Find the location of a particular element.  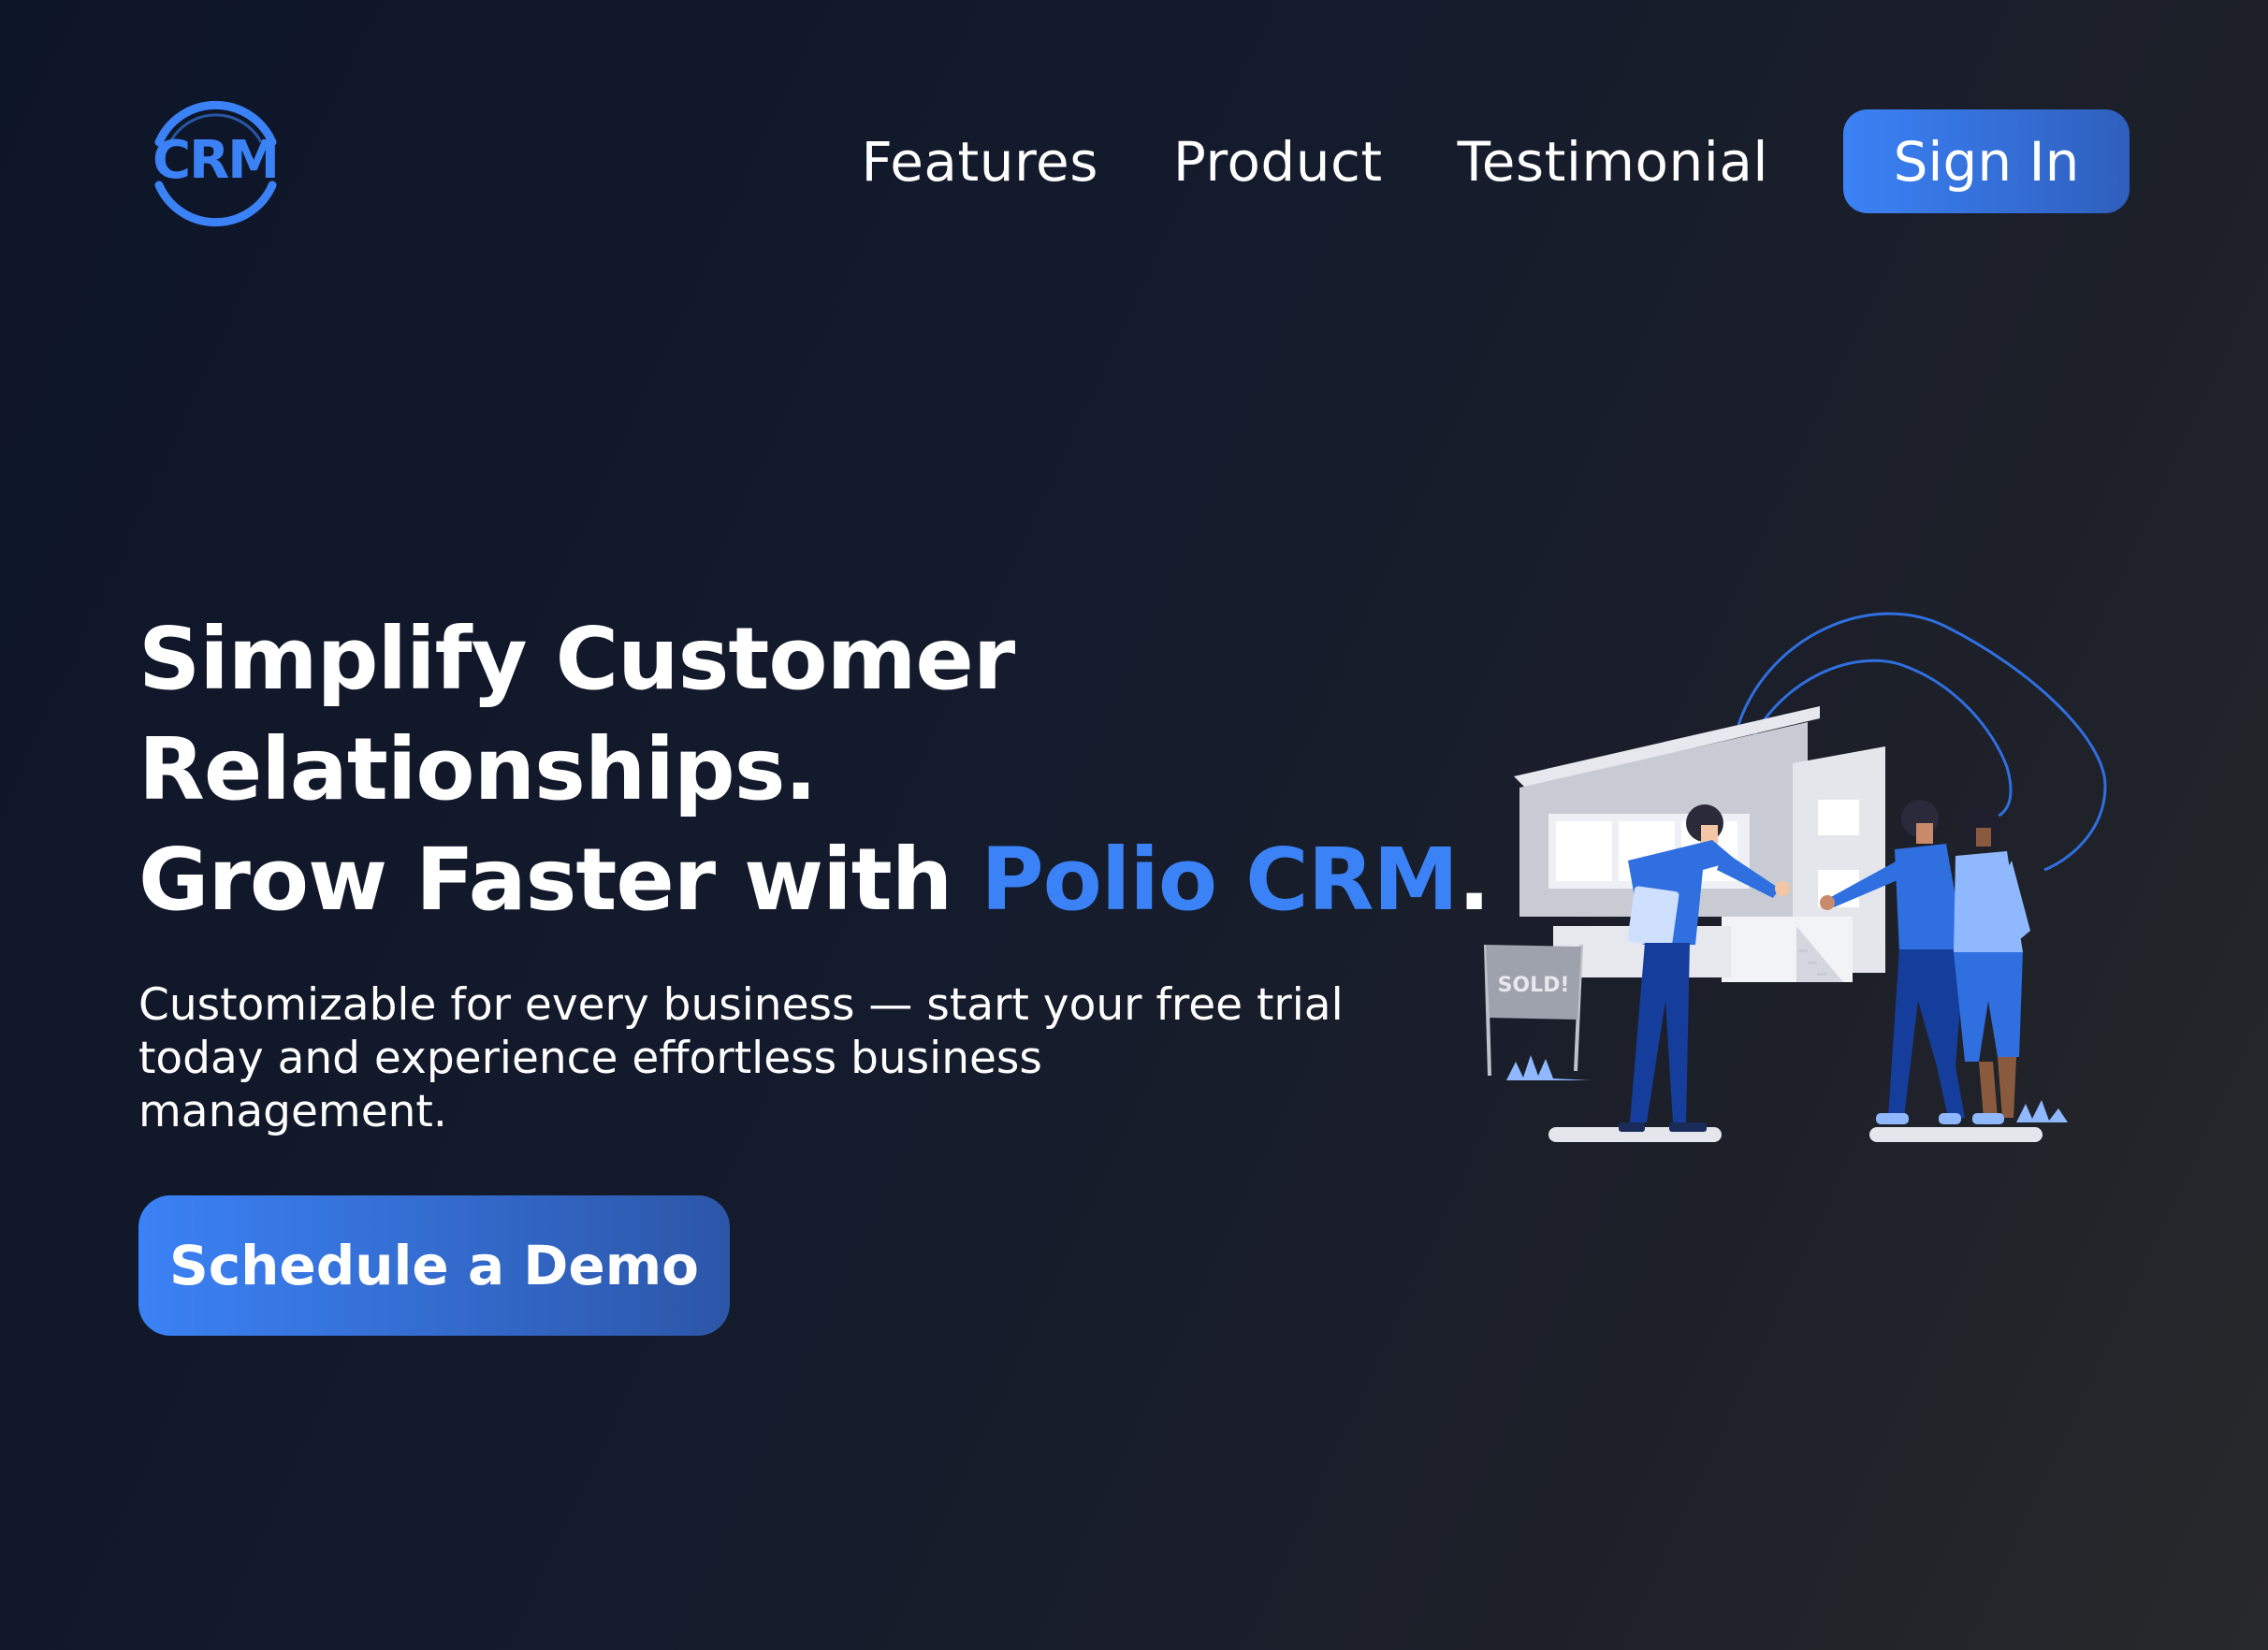

sold-sign-text: SOLD! is located at coordinates (1534, 985).